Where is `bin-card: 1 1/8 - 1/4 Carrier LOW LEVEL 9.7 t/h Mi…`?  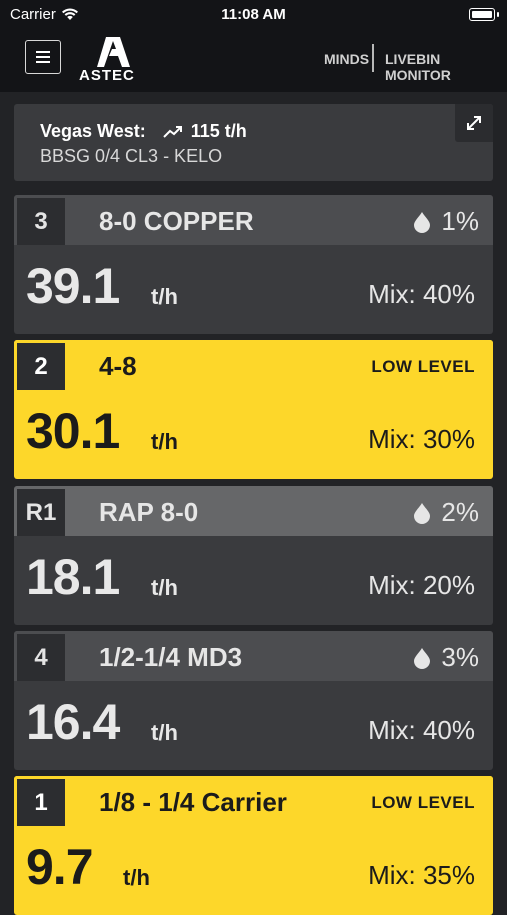 bin-card: 1 1/8 - 1/4 Carrier LOW LEVEL 9.7 t/h Mi… is located at coordinates (253, 845).